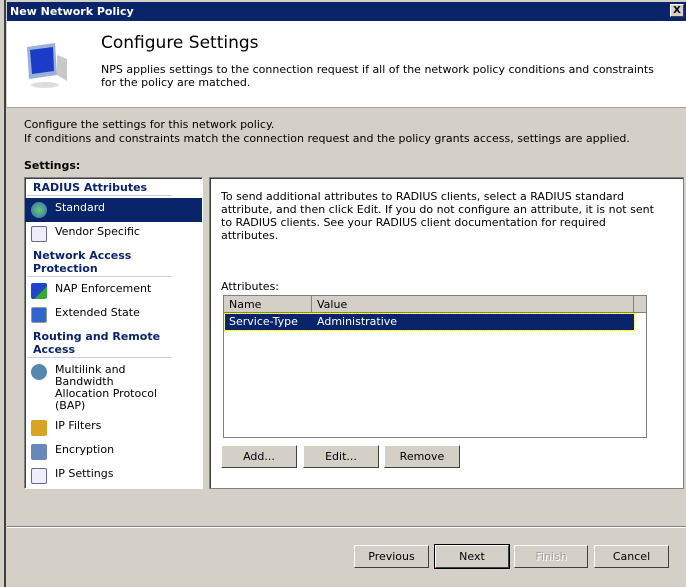  I want to click on next-button: Next, so click(472, 556).